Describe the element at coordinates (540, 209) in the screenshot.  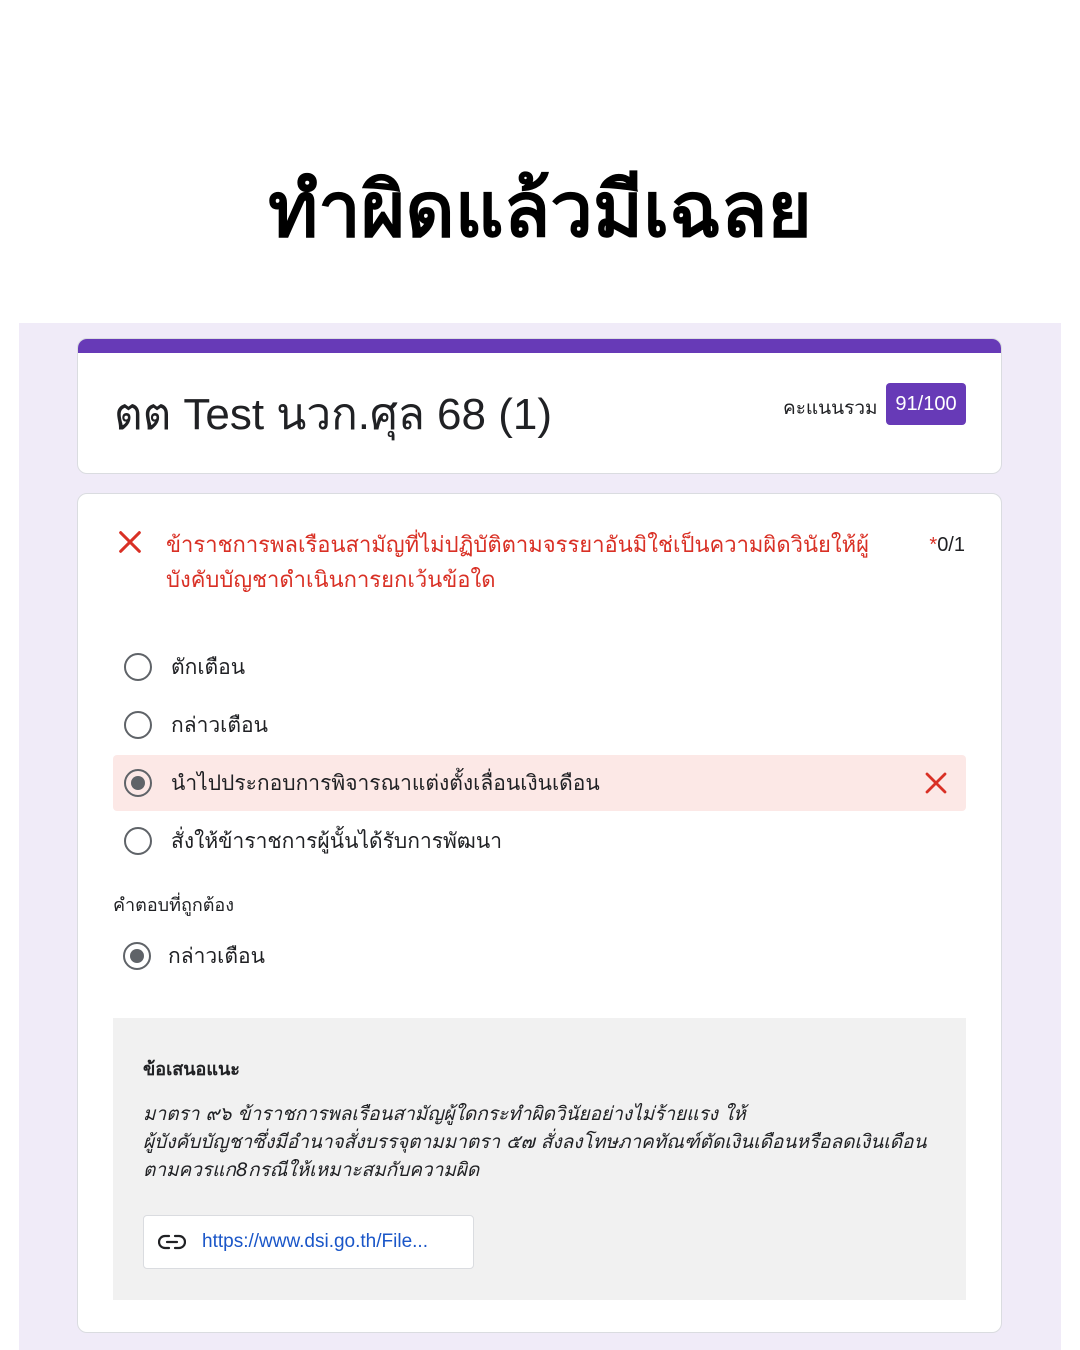
I see `headline: ทำผิดแล้วมีเฉลย` at that location.